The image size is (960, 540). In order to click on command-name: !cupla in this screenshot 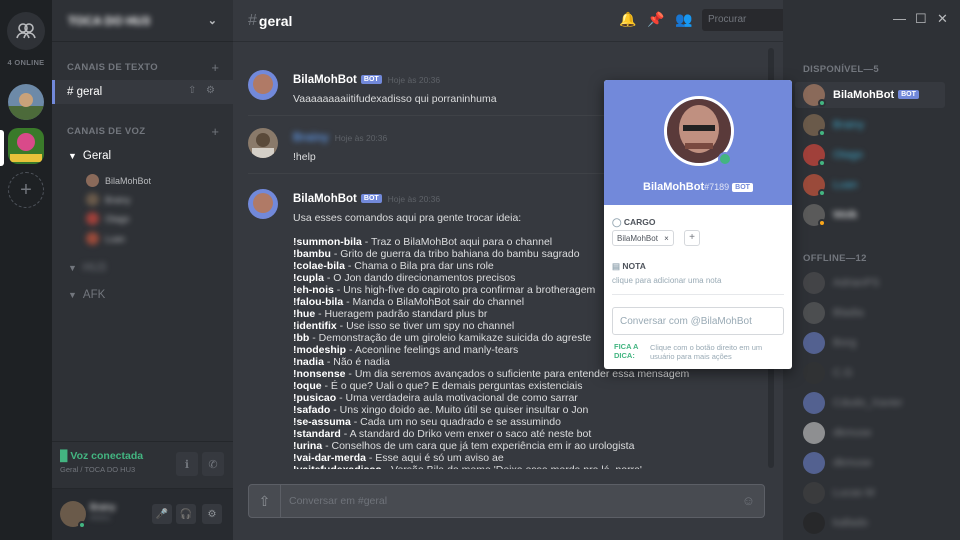, I will do `click(308, 278)`.